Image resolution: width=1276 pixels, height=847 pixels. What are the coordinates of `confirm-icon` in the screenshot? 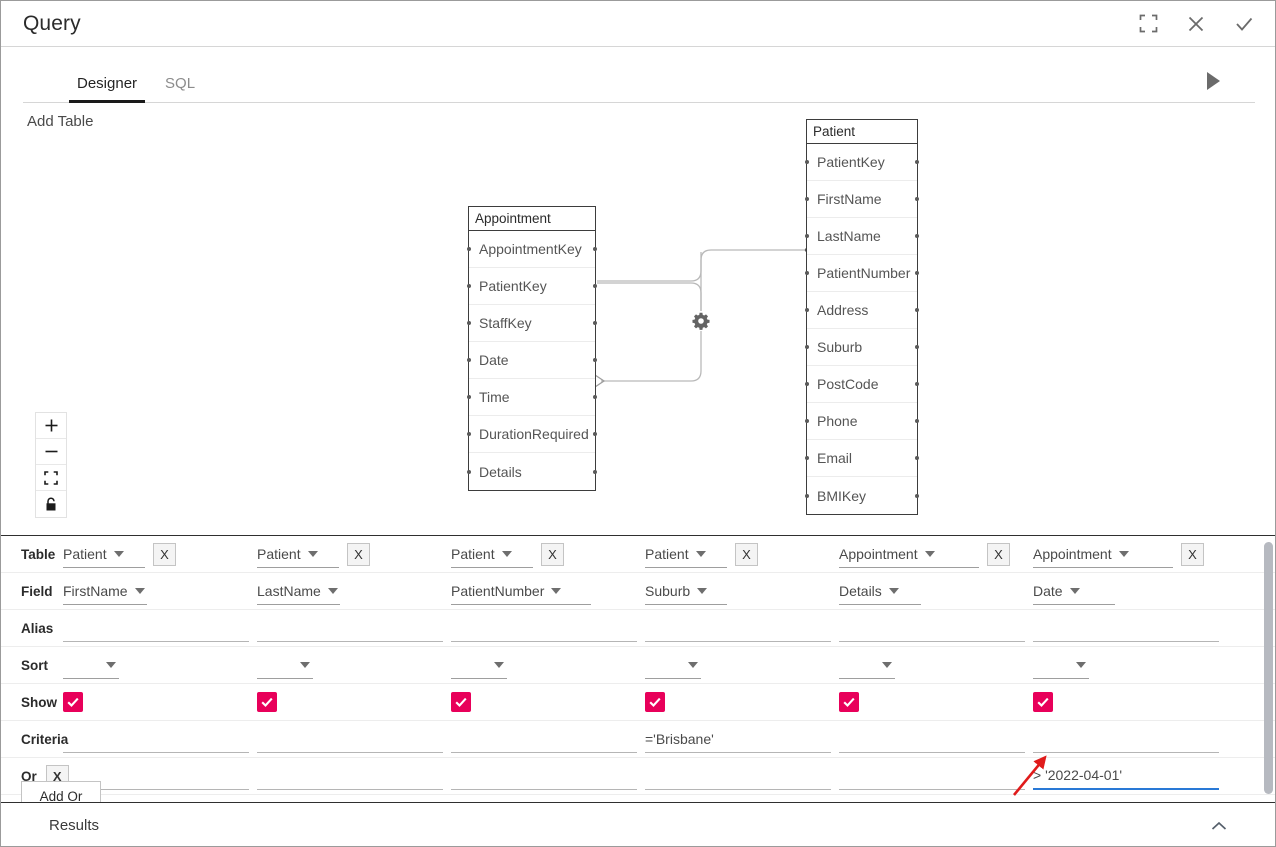 It's located at (1244, 24).